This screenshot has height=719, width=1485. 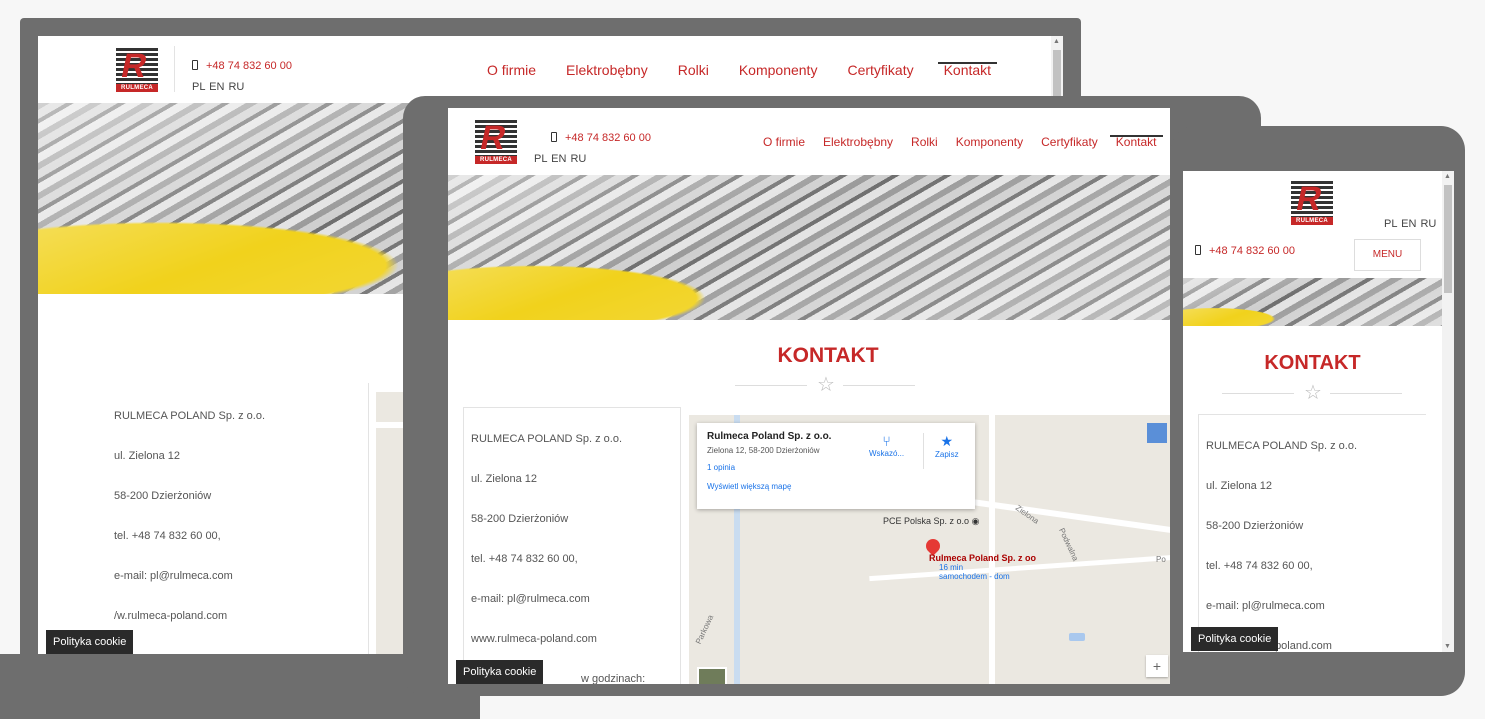 I want to click on menu-button: MENU, so click(x=1387, y=255).